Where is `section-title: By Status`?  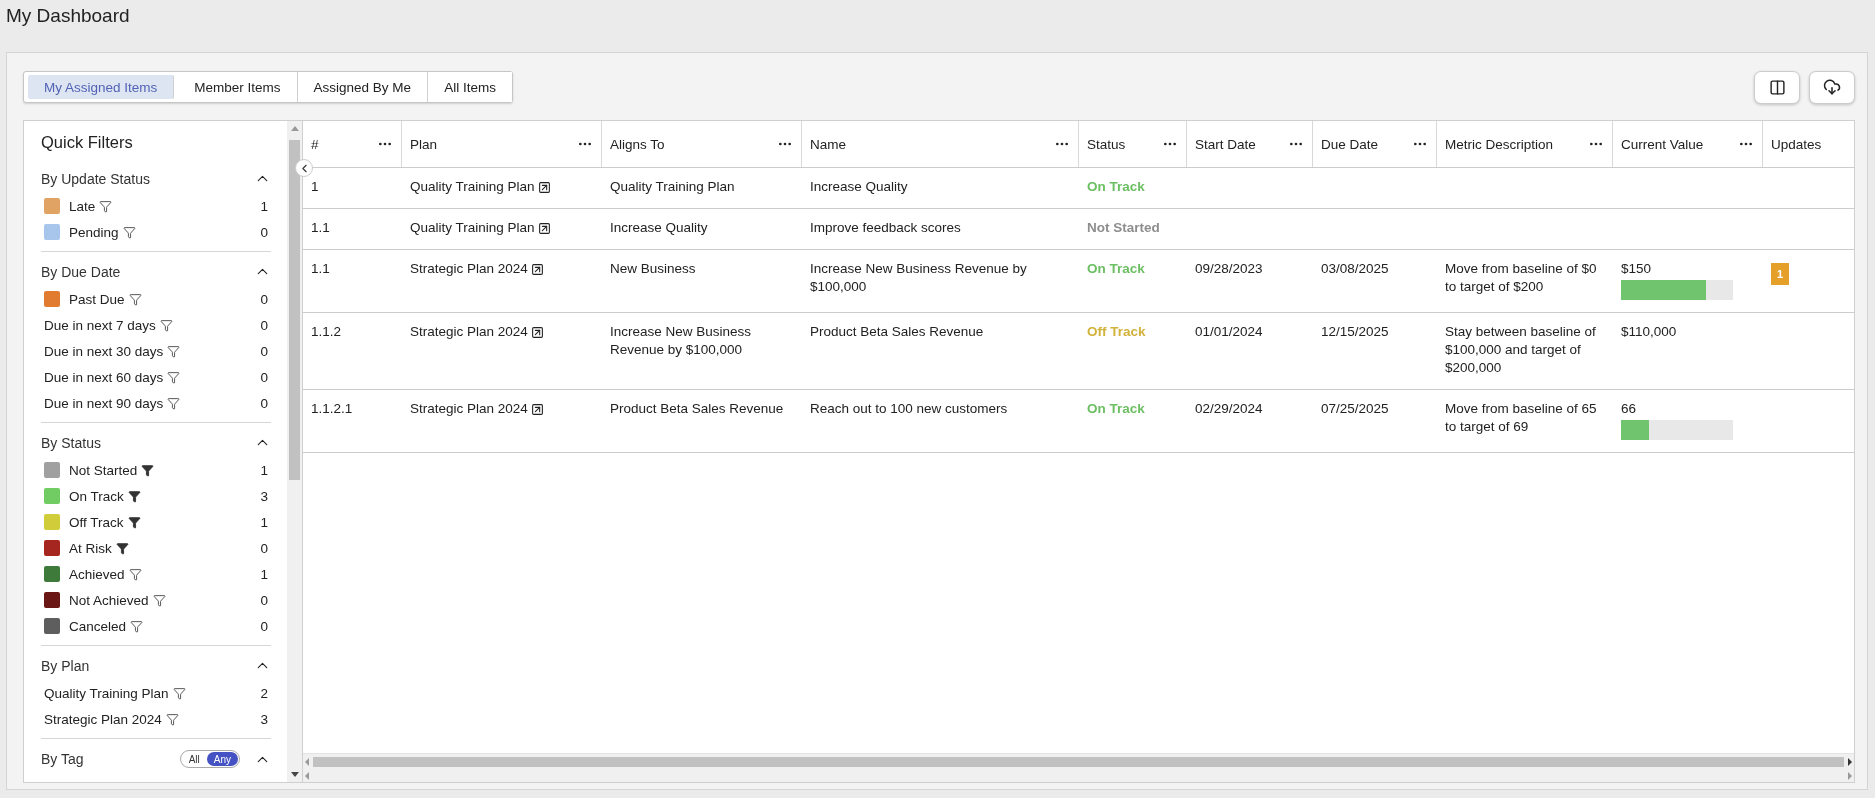
section-title: By Status is located at coordinates (71, 442).